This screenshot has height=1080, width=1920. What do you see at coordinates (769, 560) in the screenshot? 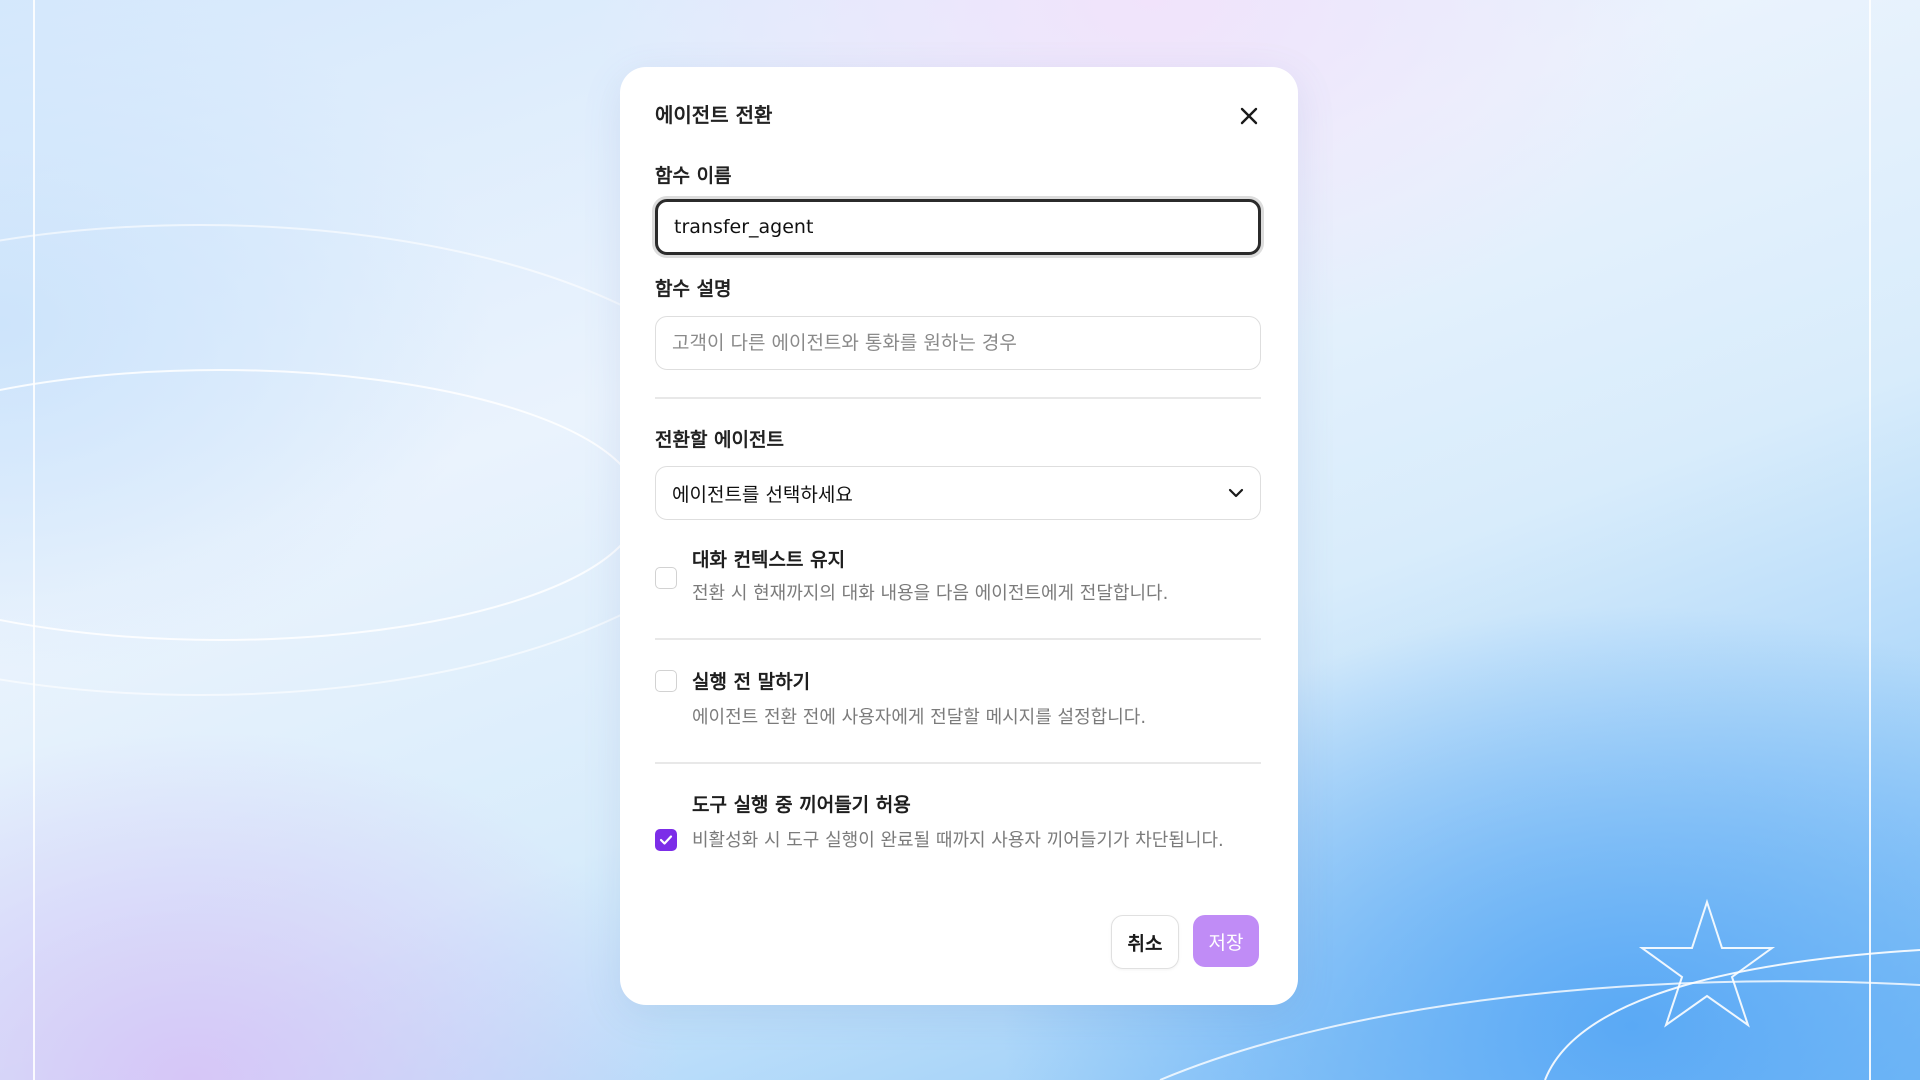
I see `keep-context-title: 대화 컨텍스트 유지` at bounding box center [769, 560].